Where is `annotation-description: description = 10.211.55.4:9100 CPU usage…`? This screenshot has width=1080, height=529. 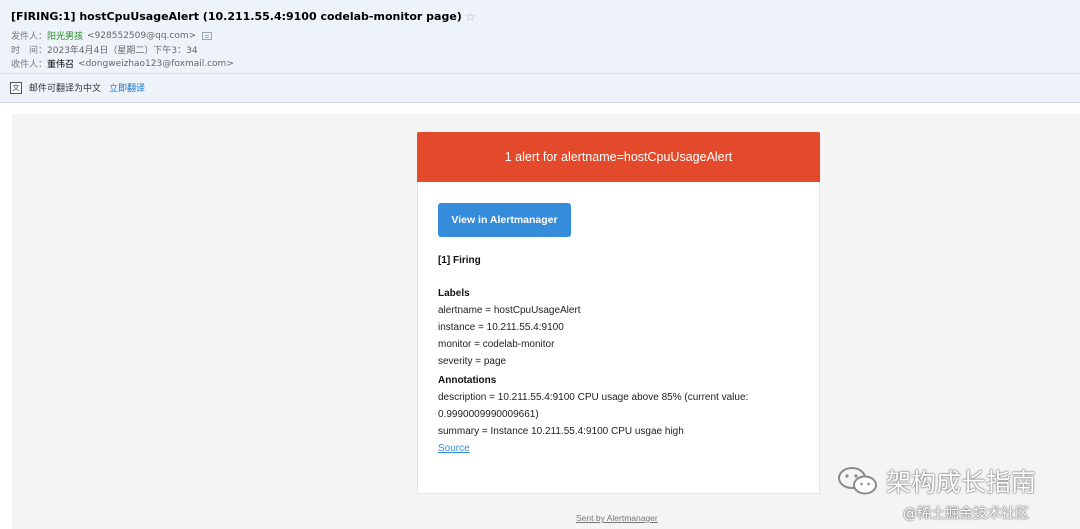
annotation-description: description = 10.211.55.4:9100 CPU usage… is located at coordinates (593, 397).